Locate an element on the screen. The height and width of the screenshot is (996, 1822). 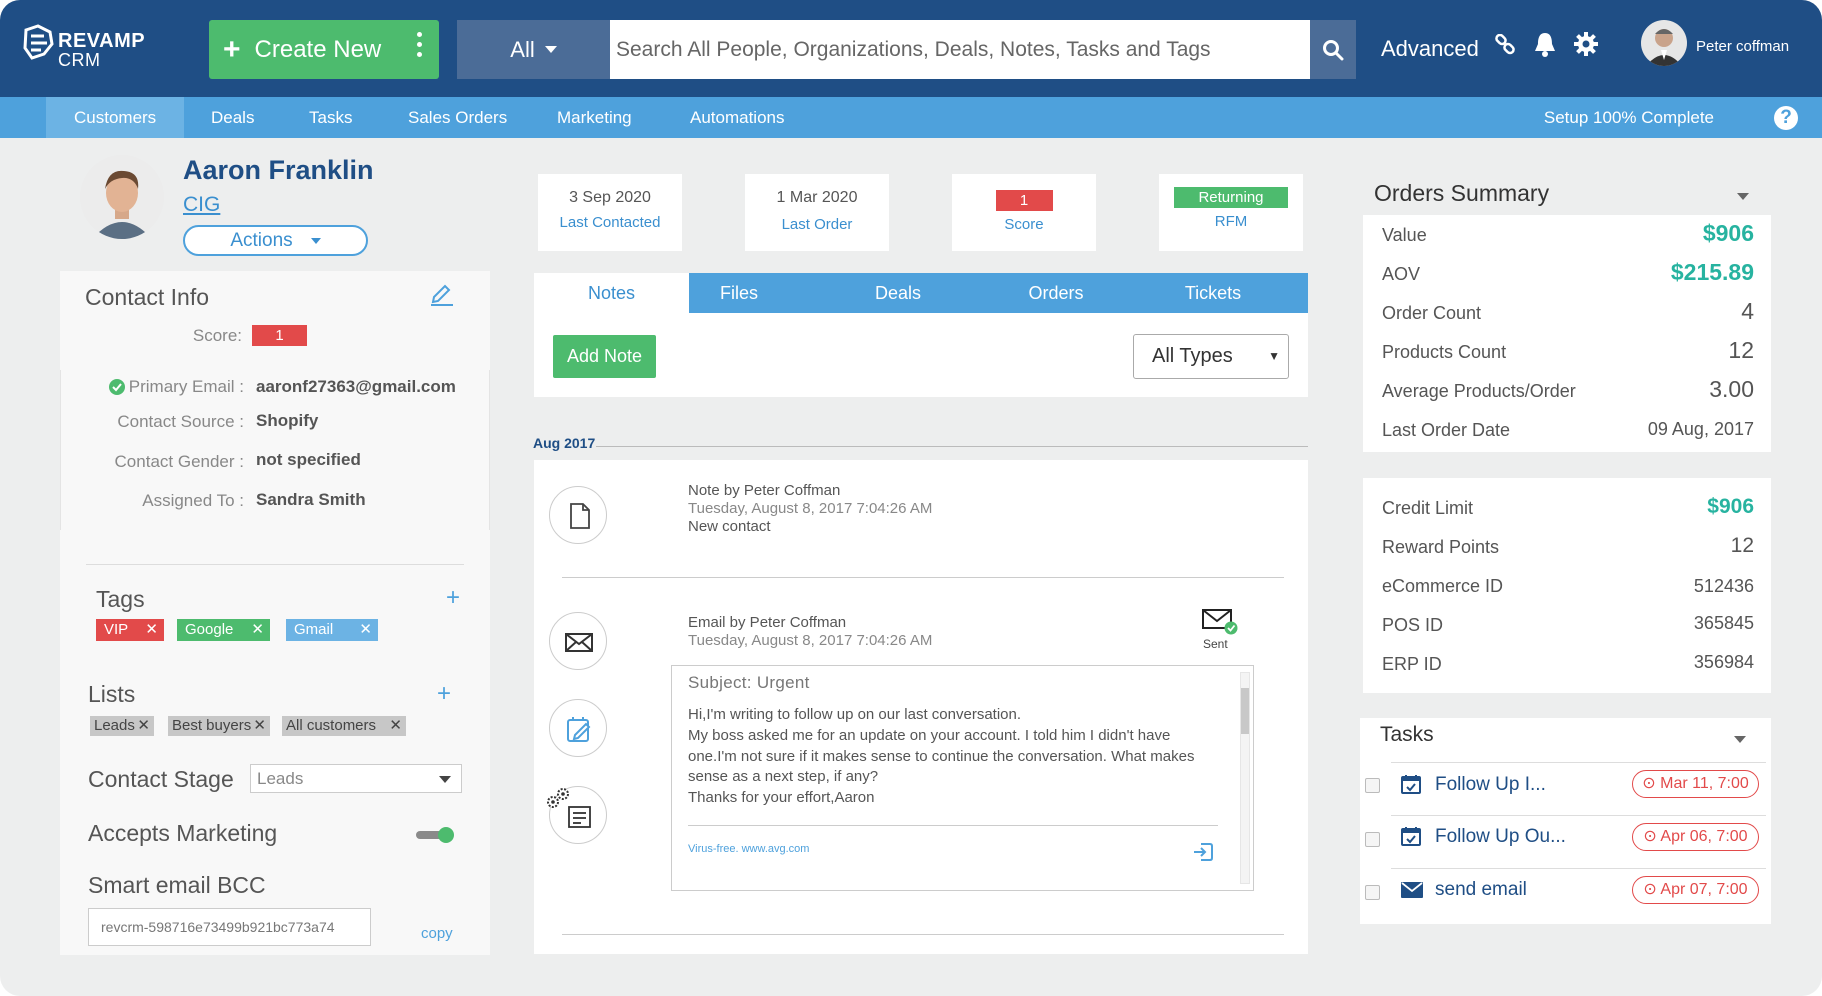
tab-deals: Deals is located at coordinates (898, 293).